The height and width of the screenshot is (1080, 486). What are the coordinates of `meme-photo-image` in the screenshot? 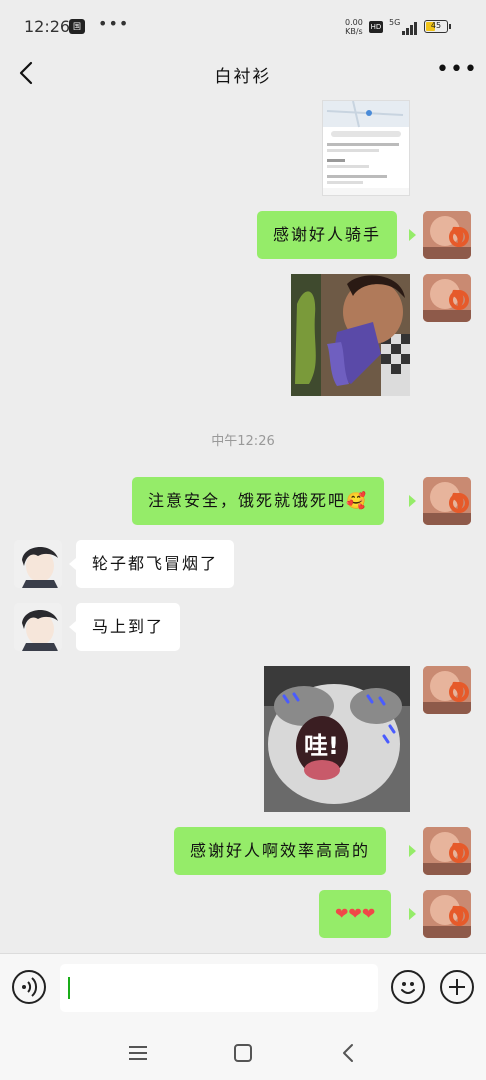 It's located at (350, 335).